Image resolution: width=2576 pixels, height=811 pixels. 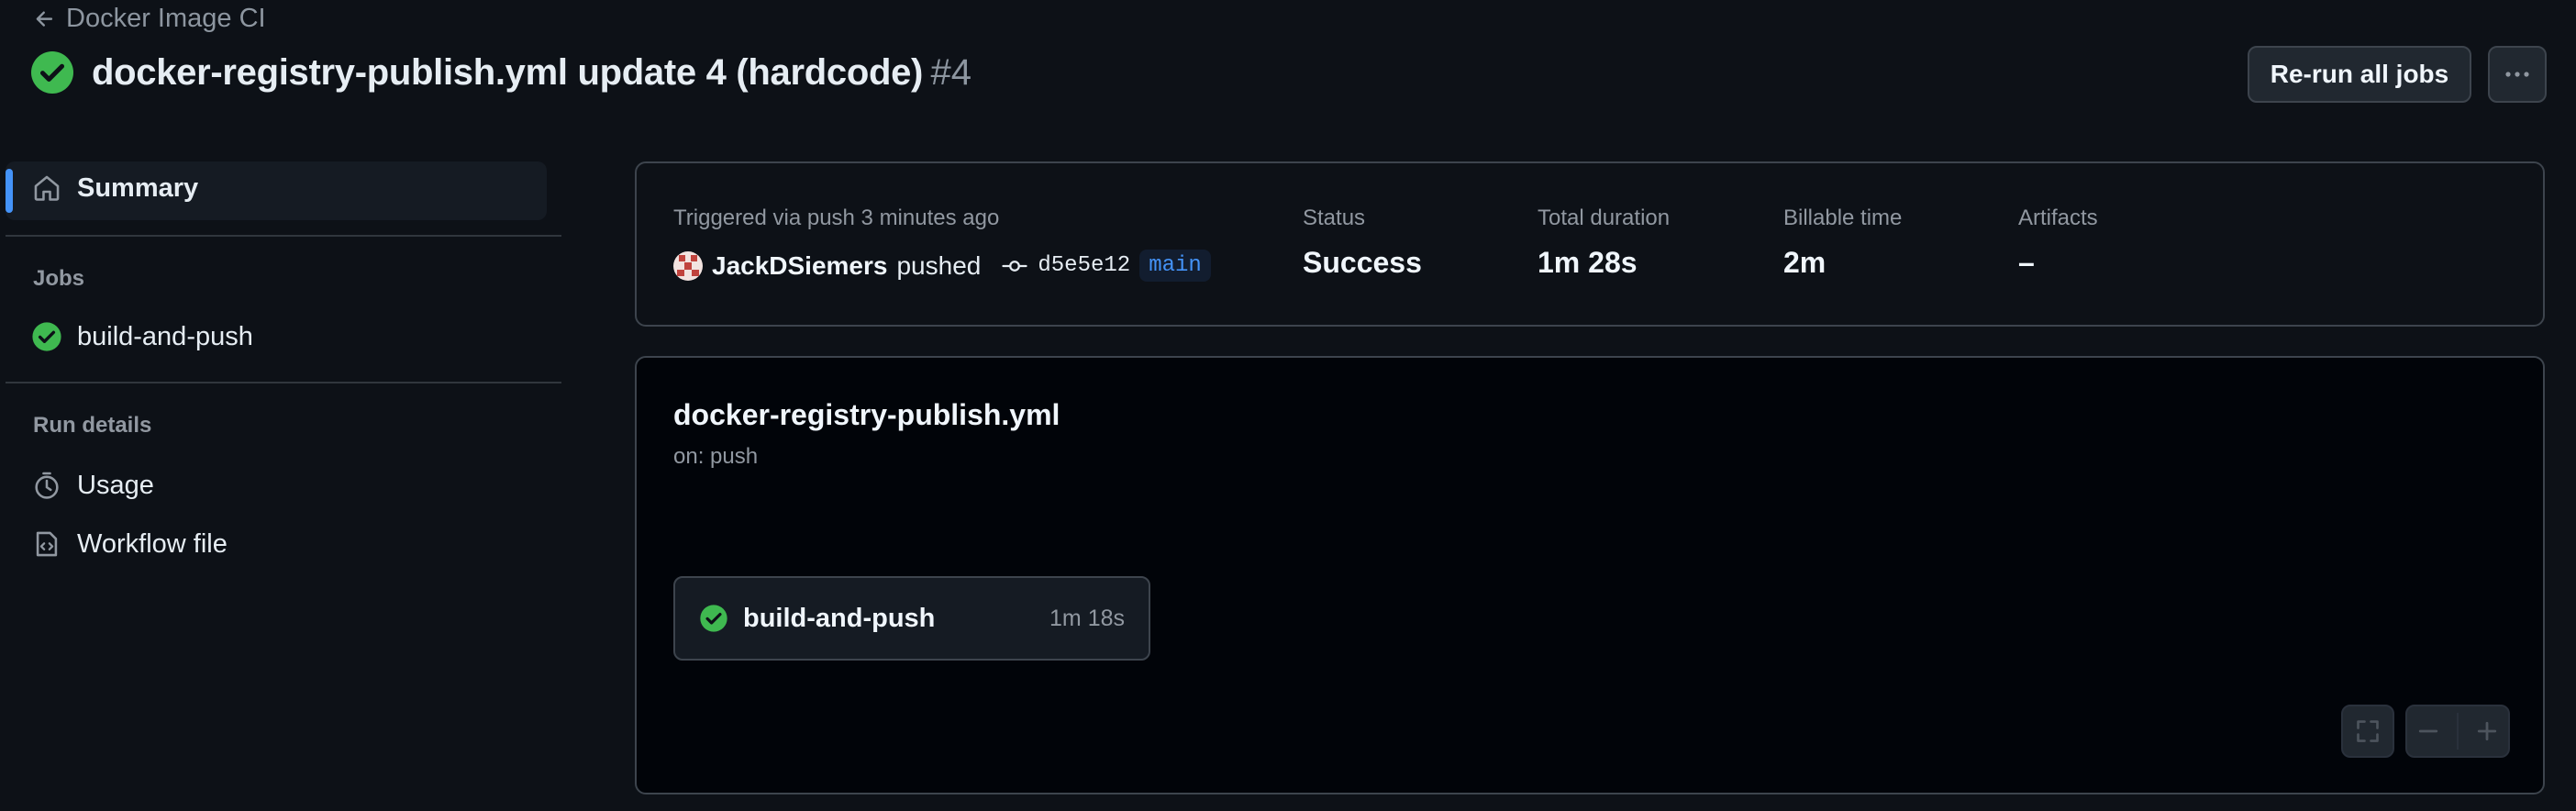 What do you see at coordinates (951, 72) in the screenshot?
I see `run-number: #4` at bounding box center [951, 72].